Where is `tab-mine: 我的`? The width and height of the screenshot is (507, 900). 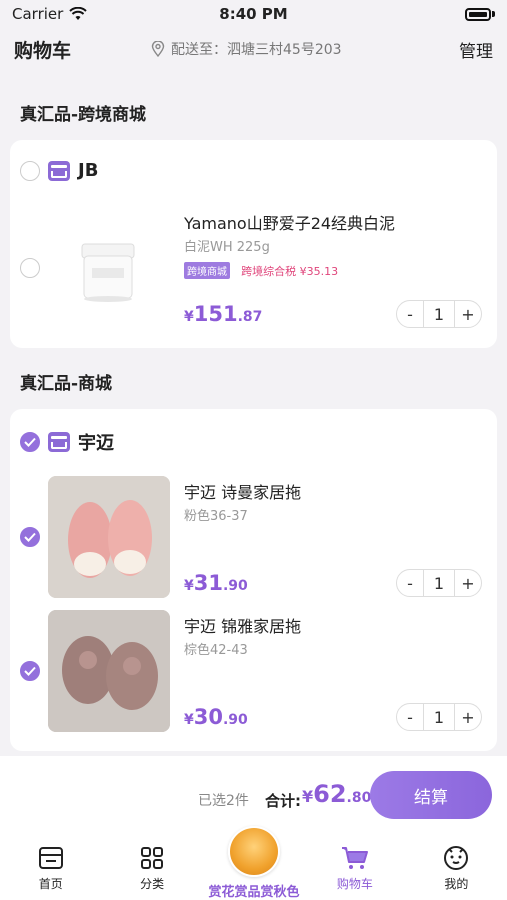
tab-mine: 我的 is located at coordinates (456, 867).